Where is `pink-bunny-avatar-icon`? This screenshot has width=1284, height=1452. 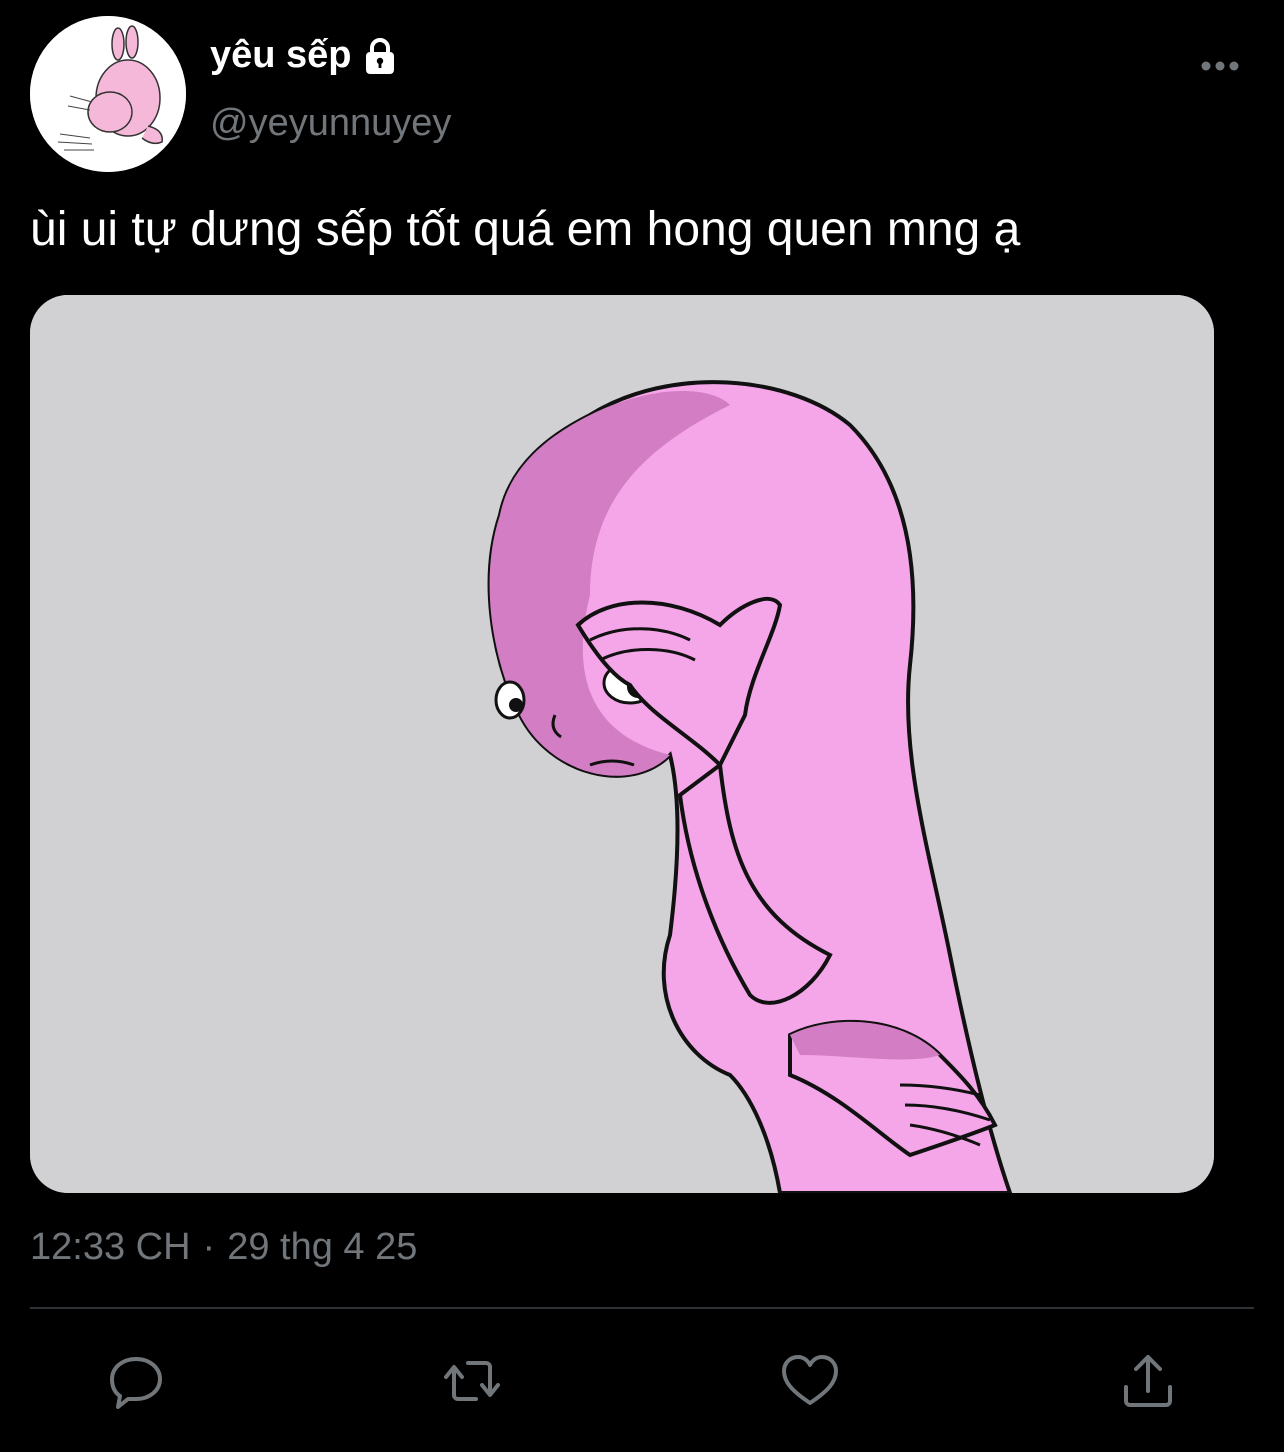
pink-bunny-avatar-icon is located at coordinates (108, 94).